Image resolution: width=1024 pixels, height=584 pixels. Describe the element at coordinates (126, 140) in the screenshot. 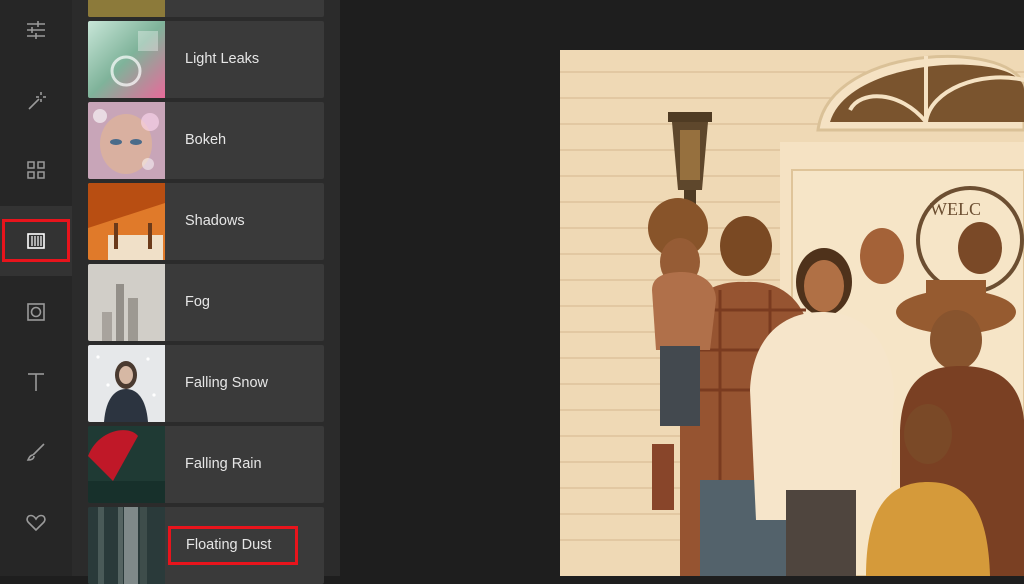

I see `bokeh-thumbnail` at that location.